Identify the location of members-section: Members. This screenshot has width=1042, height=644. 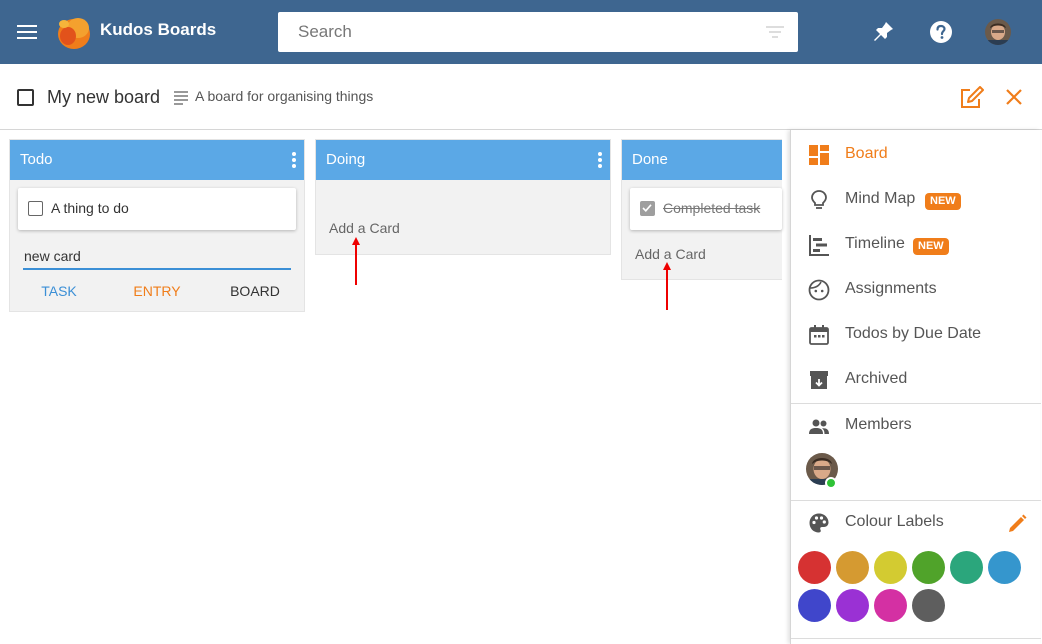
(916, 426).